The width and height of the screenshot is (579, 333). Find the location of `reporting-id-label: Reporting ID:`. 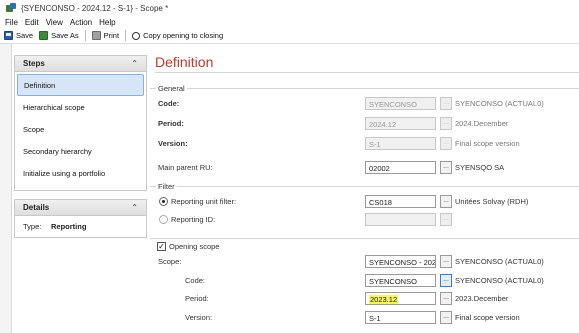

reporting-id-label: Reporting ID: is located at coordinates (193, 219).